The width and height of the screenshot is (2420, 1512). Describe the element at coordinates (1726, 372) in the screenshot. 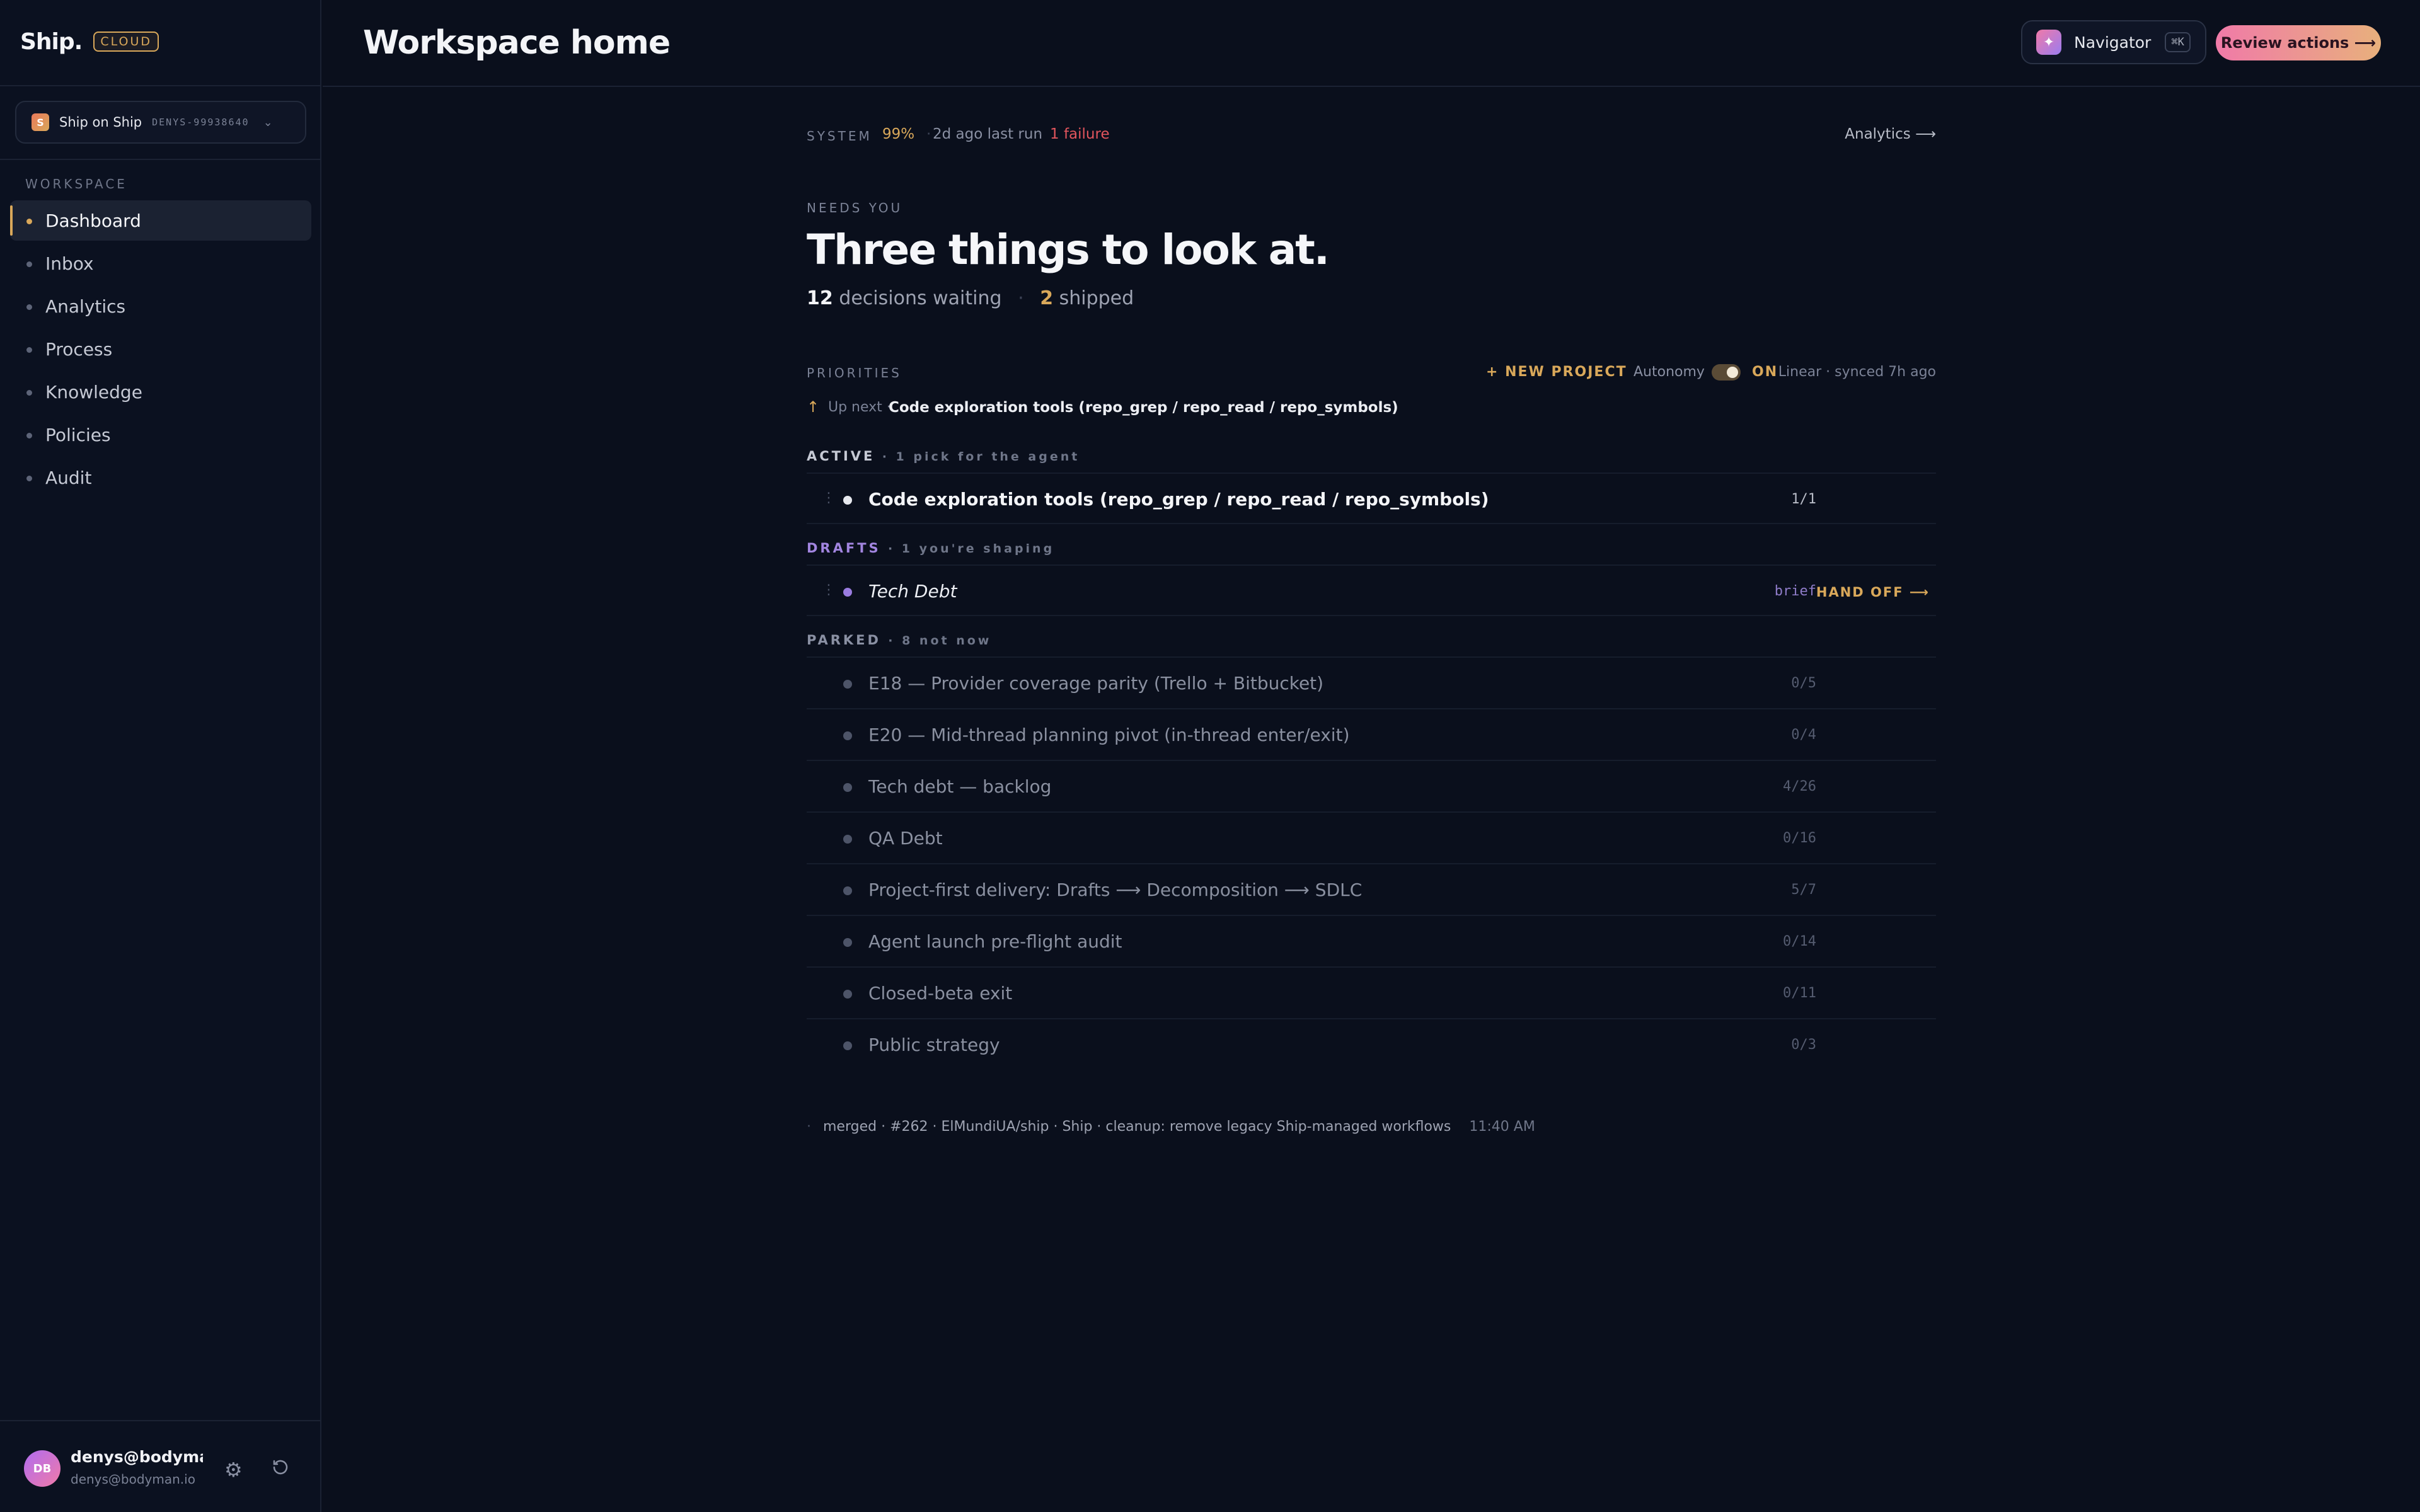

I see `autonomy-toggle` at that location.